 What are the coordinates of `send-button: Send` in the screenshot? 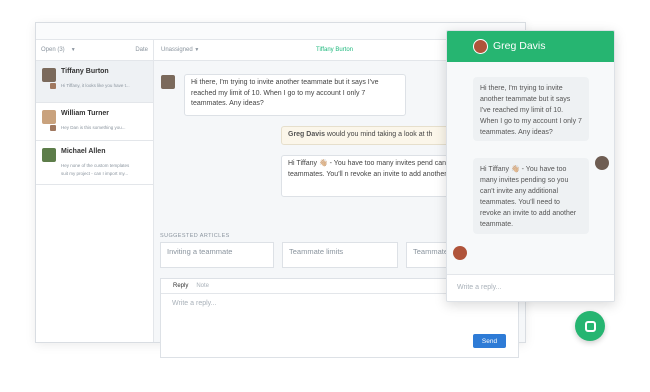 It's located at (489, 341).